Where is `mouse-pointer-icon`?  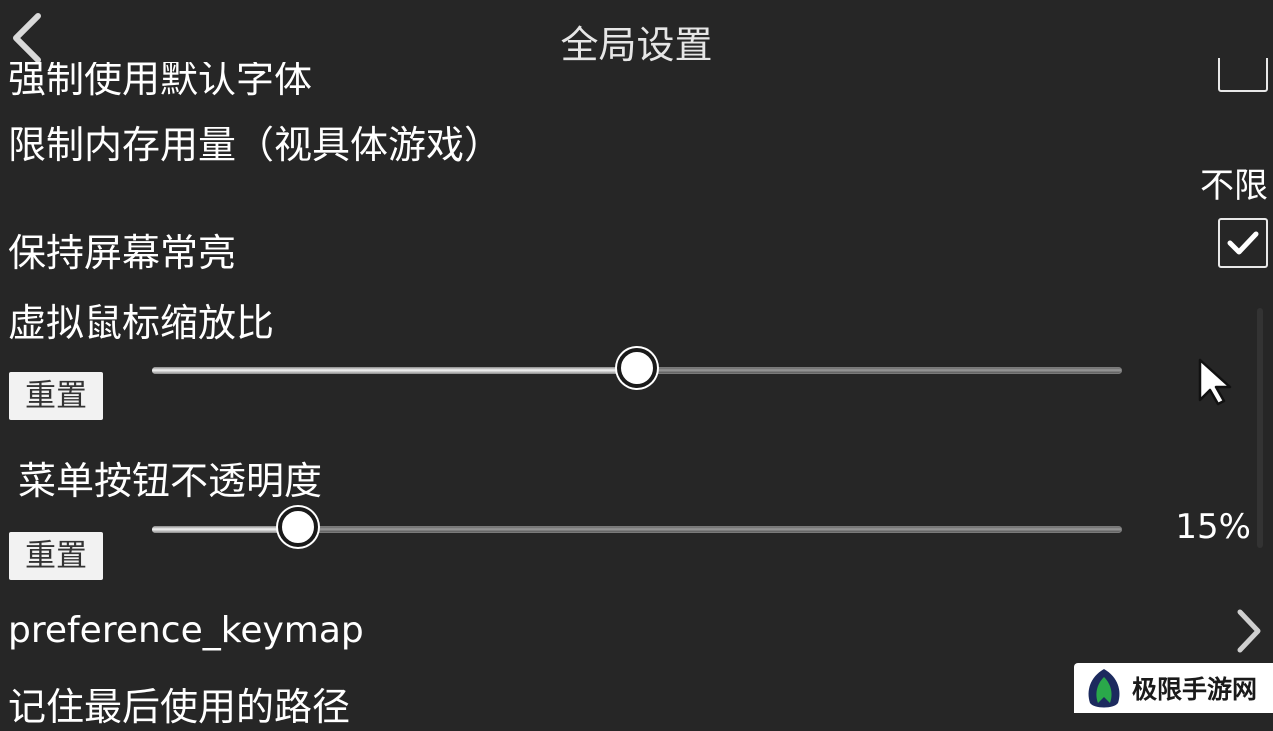
mouse-pointer-icon is located at coordinates (1216, 381).